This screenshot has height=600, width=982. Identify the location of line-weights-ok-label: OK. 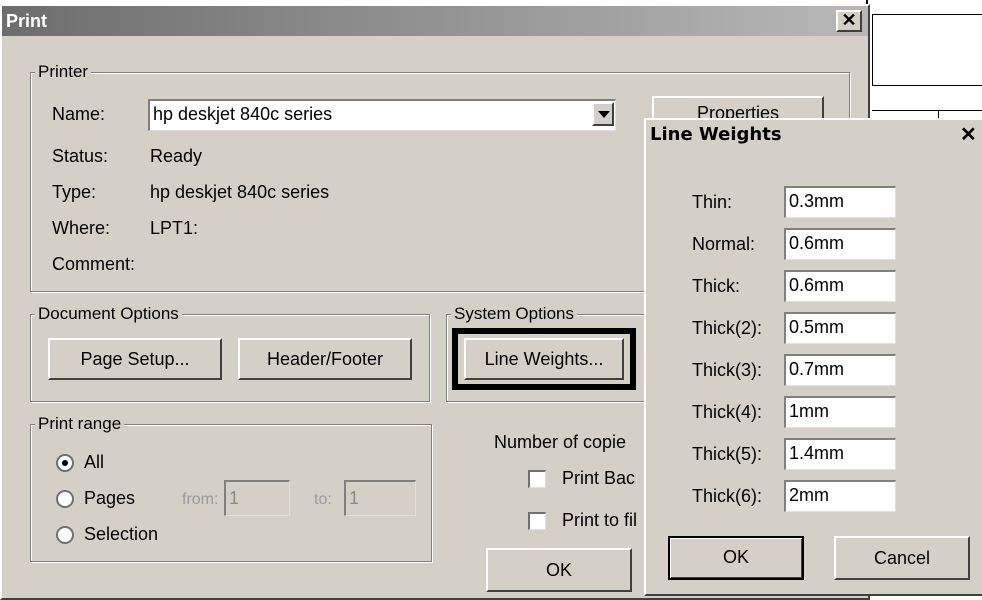
(735, 557).